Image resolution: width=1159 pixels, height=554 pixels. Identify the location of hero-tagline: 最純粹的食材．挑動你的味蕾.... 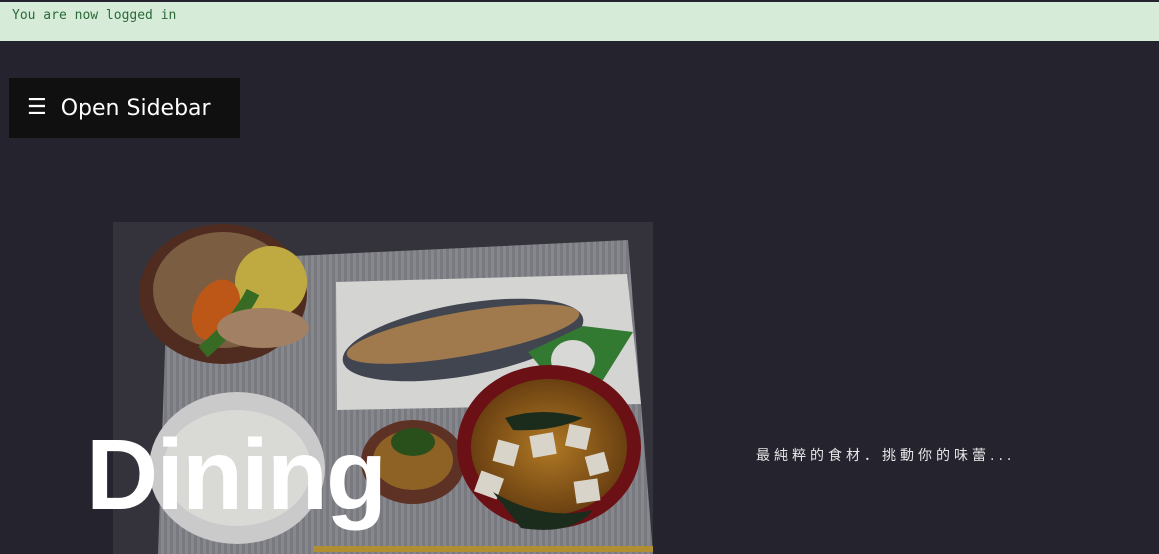
(886, 456).